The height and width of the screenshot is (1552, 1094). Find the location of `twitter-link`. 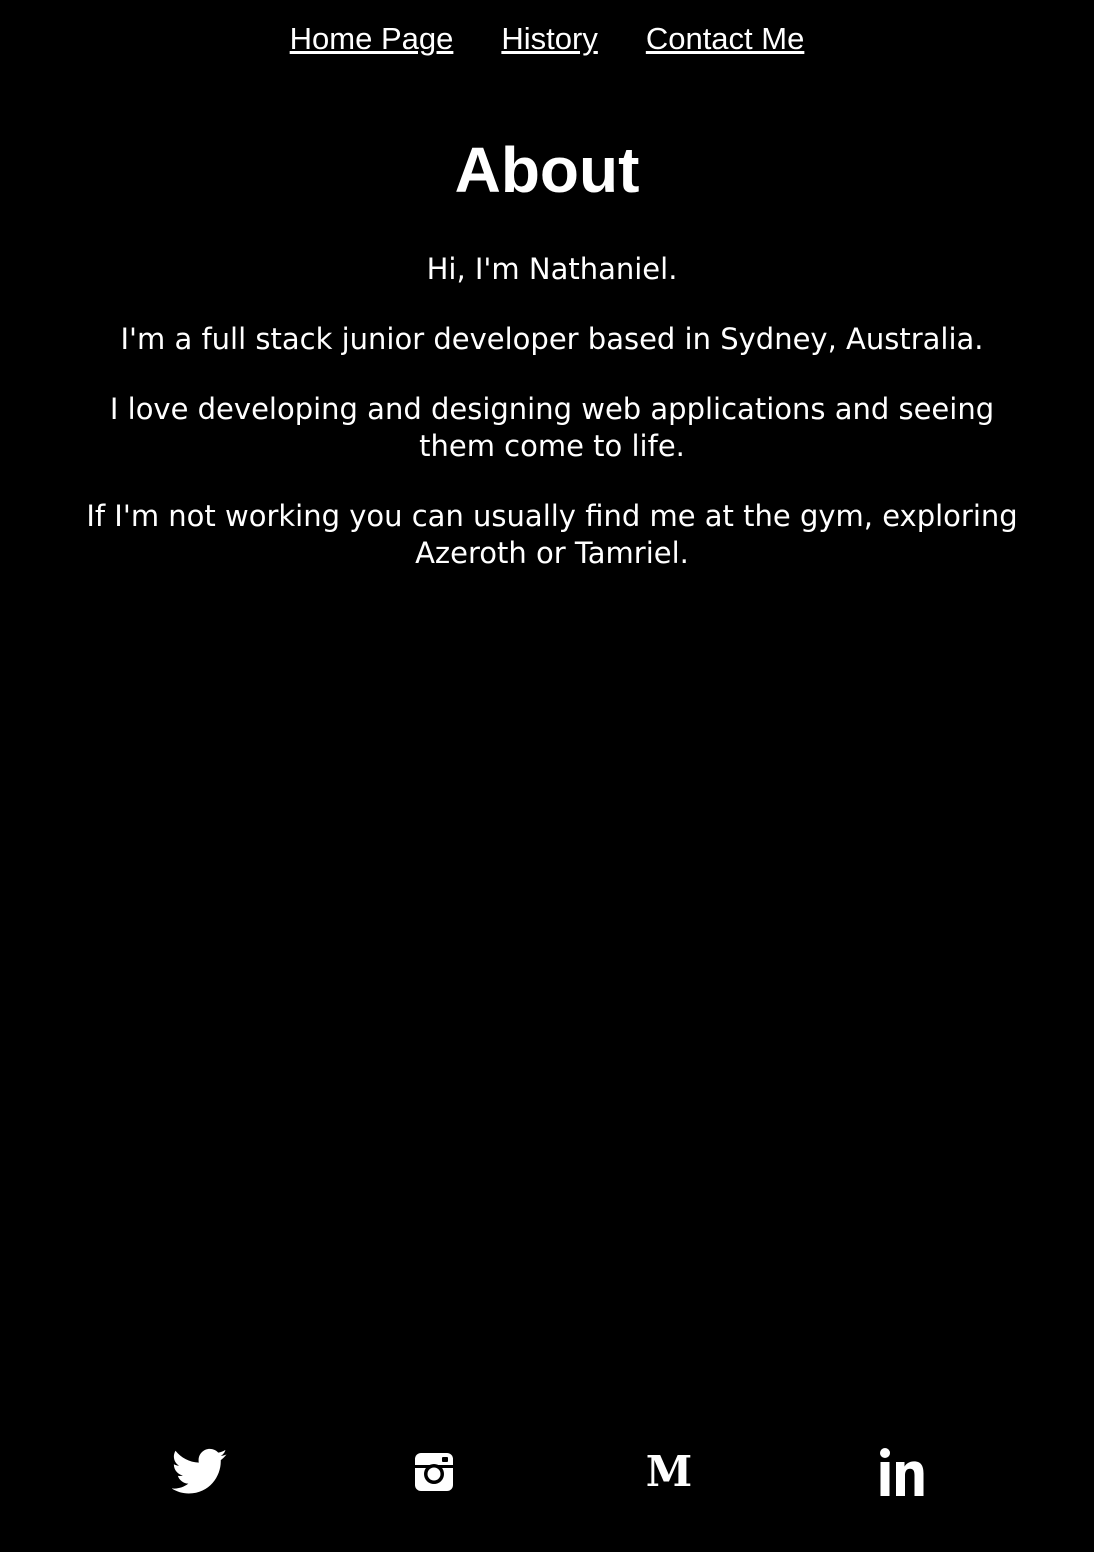

twitter-link is located at coordinates (200, 1472).